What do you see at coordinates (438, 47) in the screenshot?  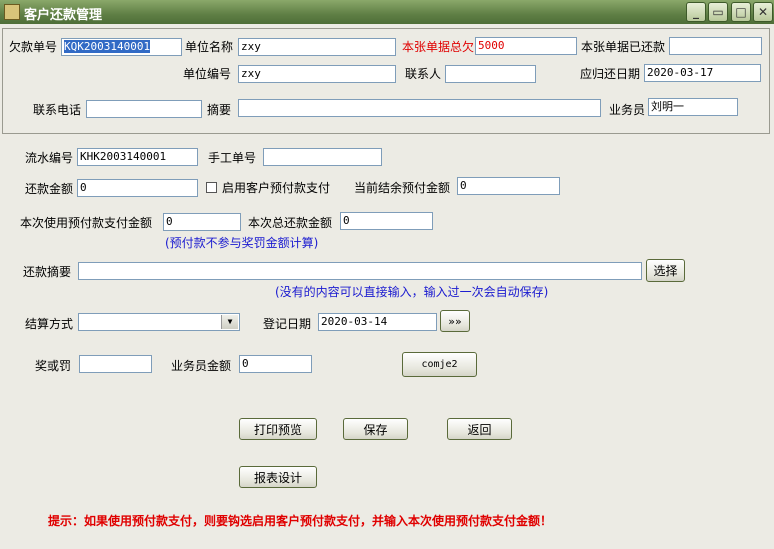 I see `total-debt-label: 本张单据总欠` at bounding box center [438, 47].